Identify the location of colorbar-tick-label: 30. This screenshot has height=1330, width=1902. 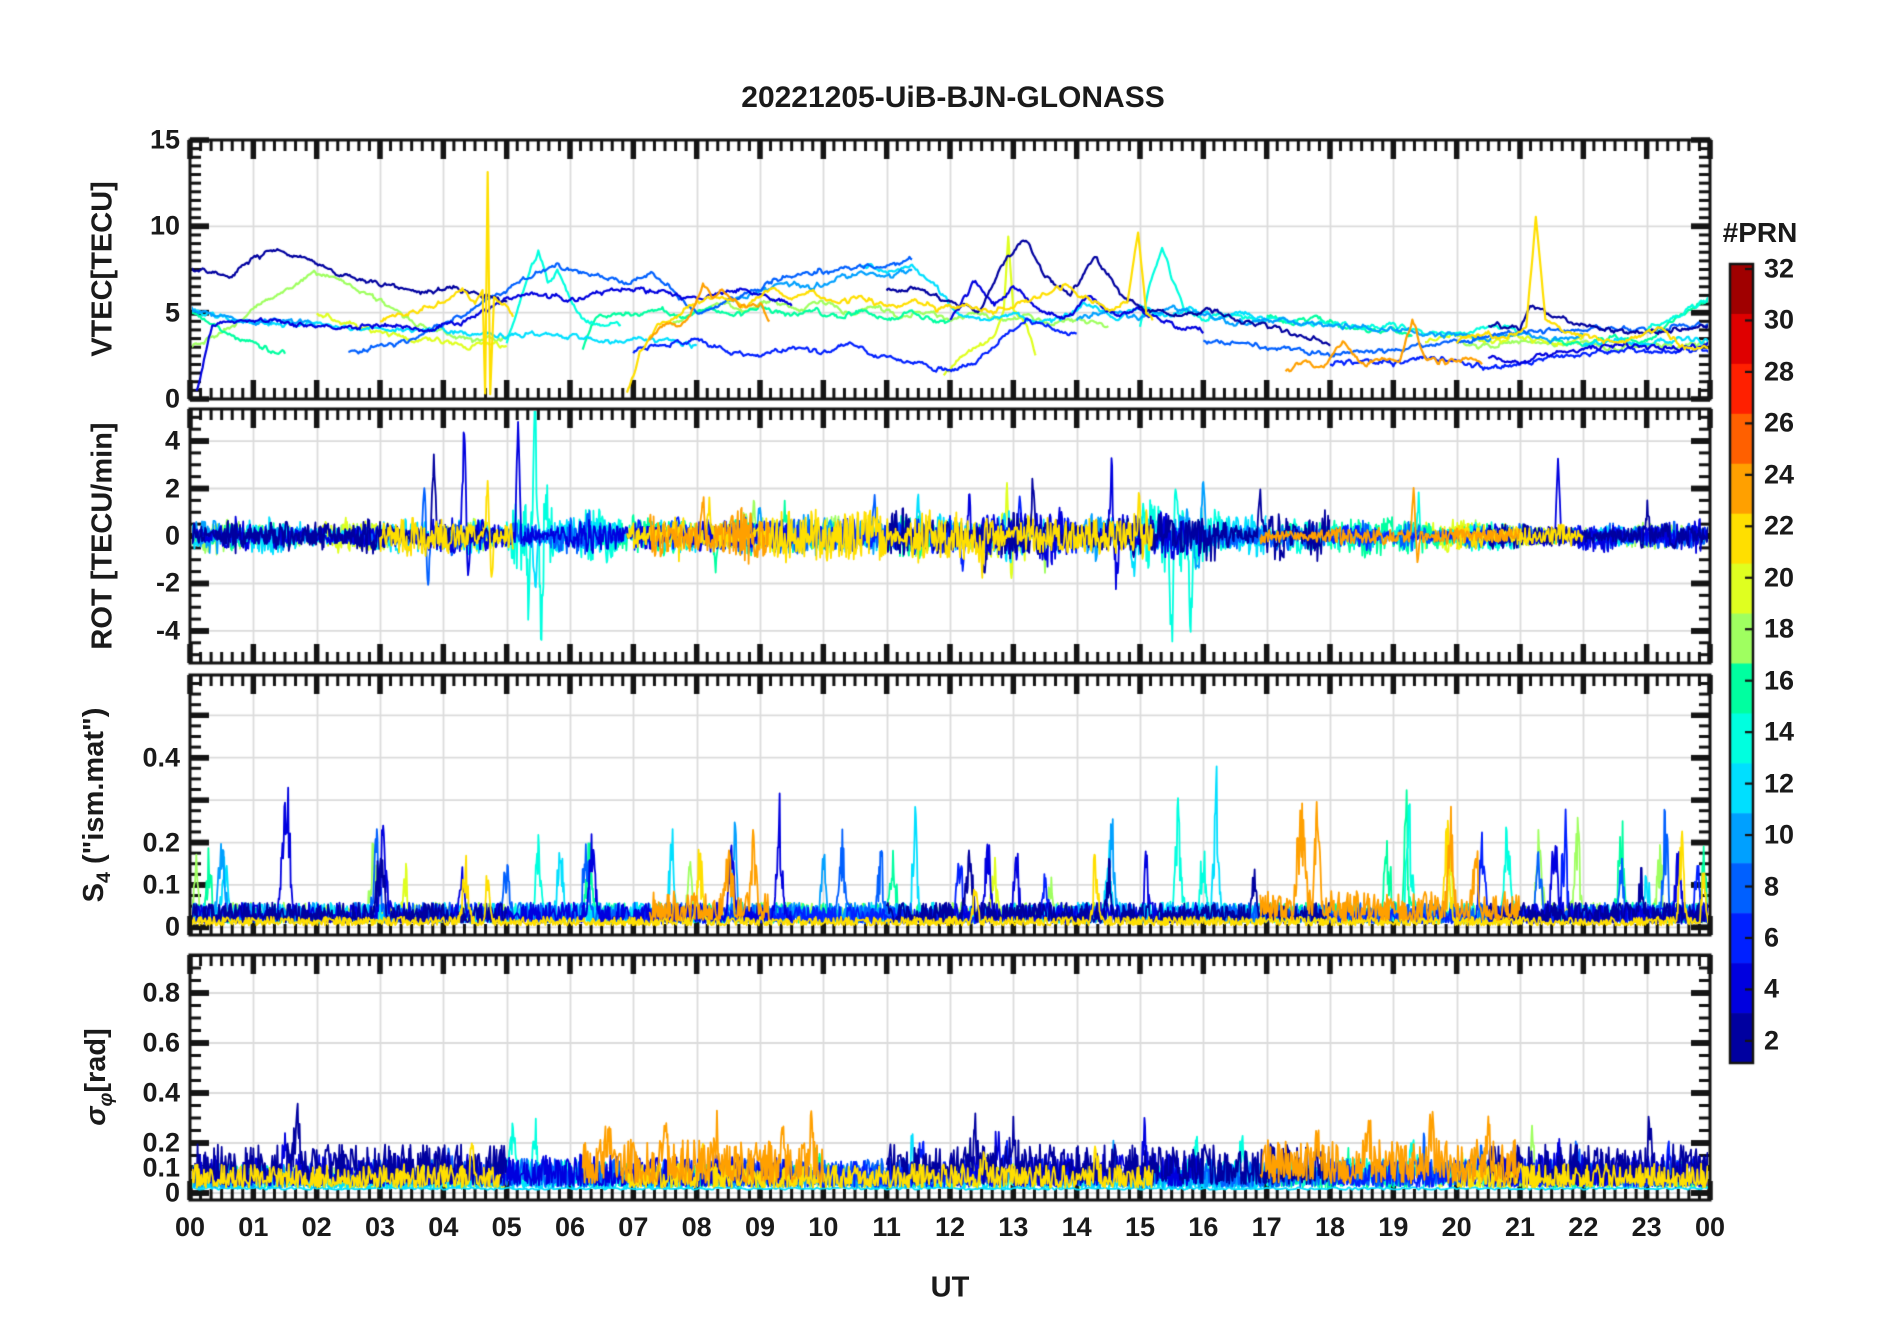
(1779, 319).